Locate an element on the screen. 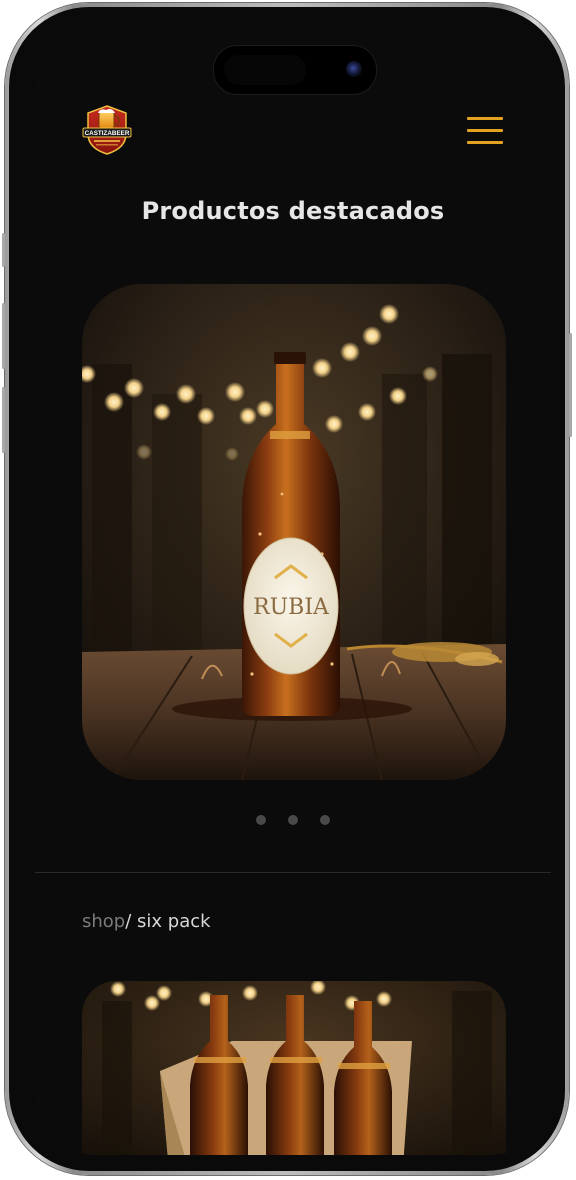 The height and width of the screenshot is (1180, 576). section-divider is located at coordinates (293, 872).